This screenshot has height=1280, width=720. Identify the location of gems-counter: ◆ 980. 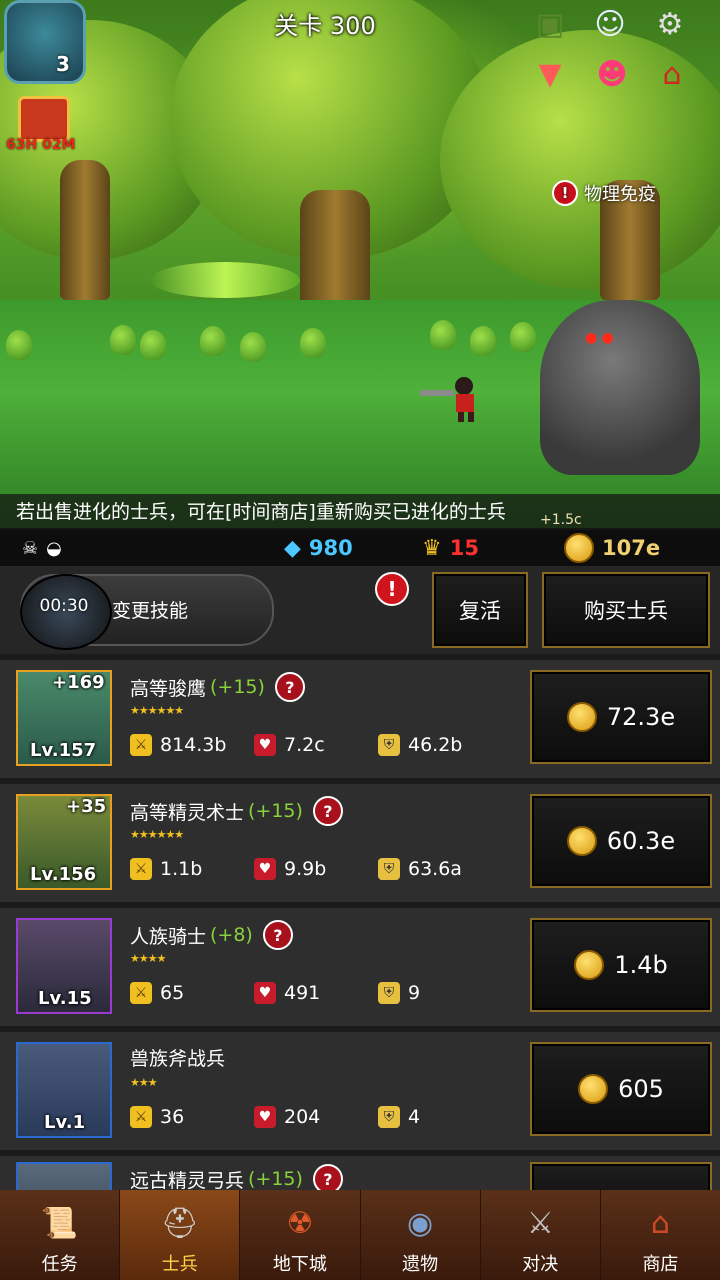
(318, 548).